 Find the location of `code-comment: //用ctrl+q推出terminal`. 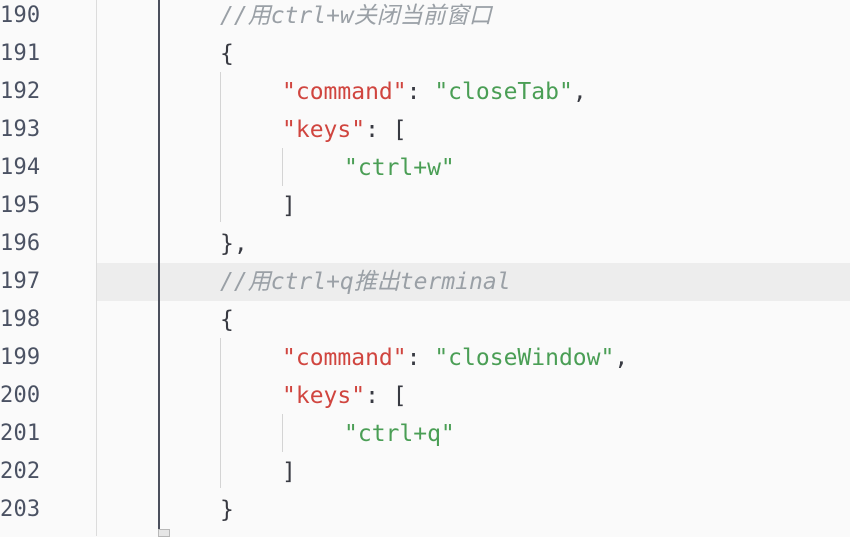

code-comment: //用ctrl+q推出terminal is located at coordinates (365, 282).